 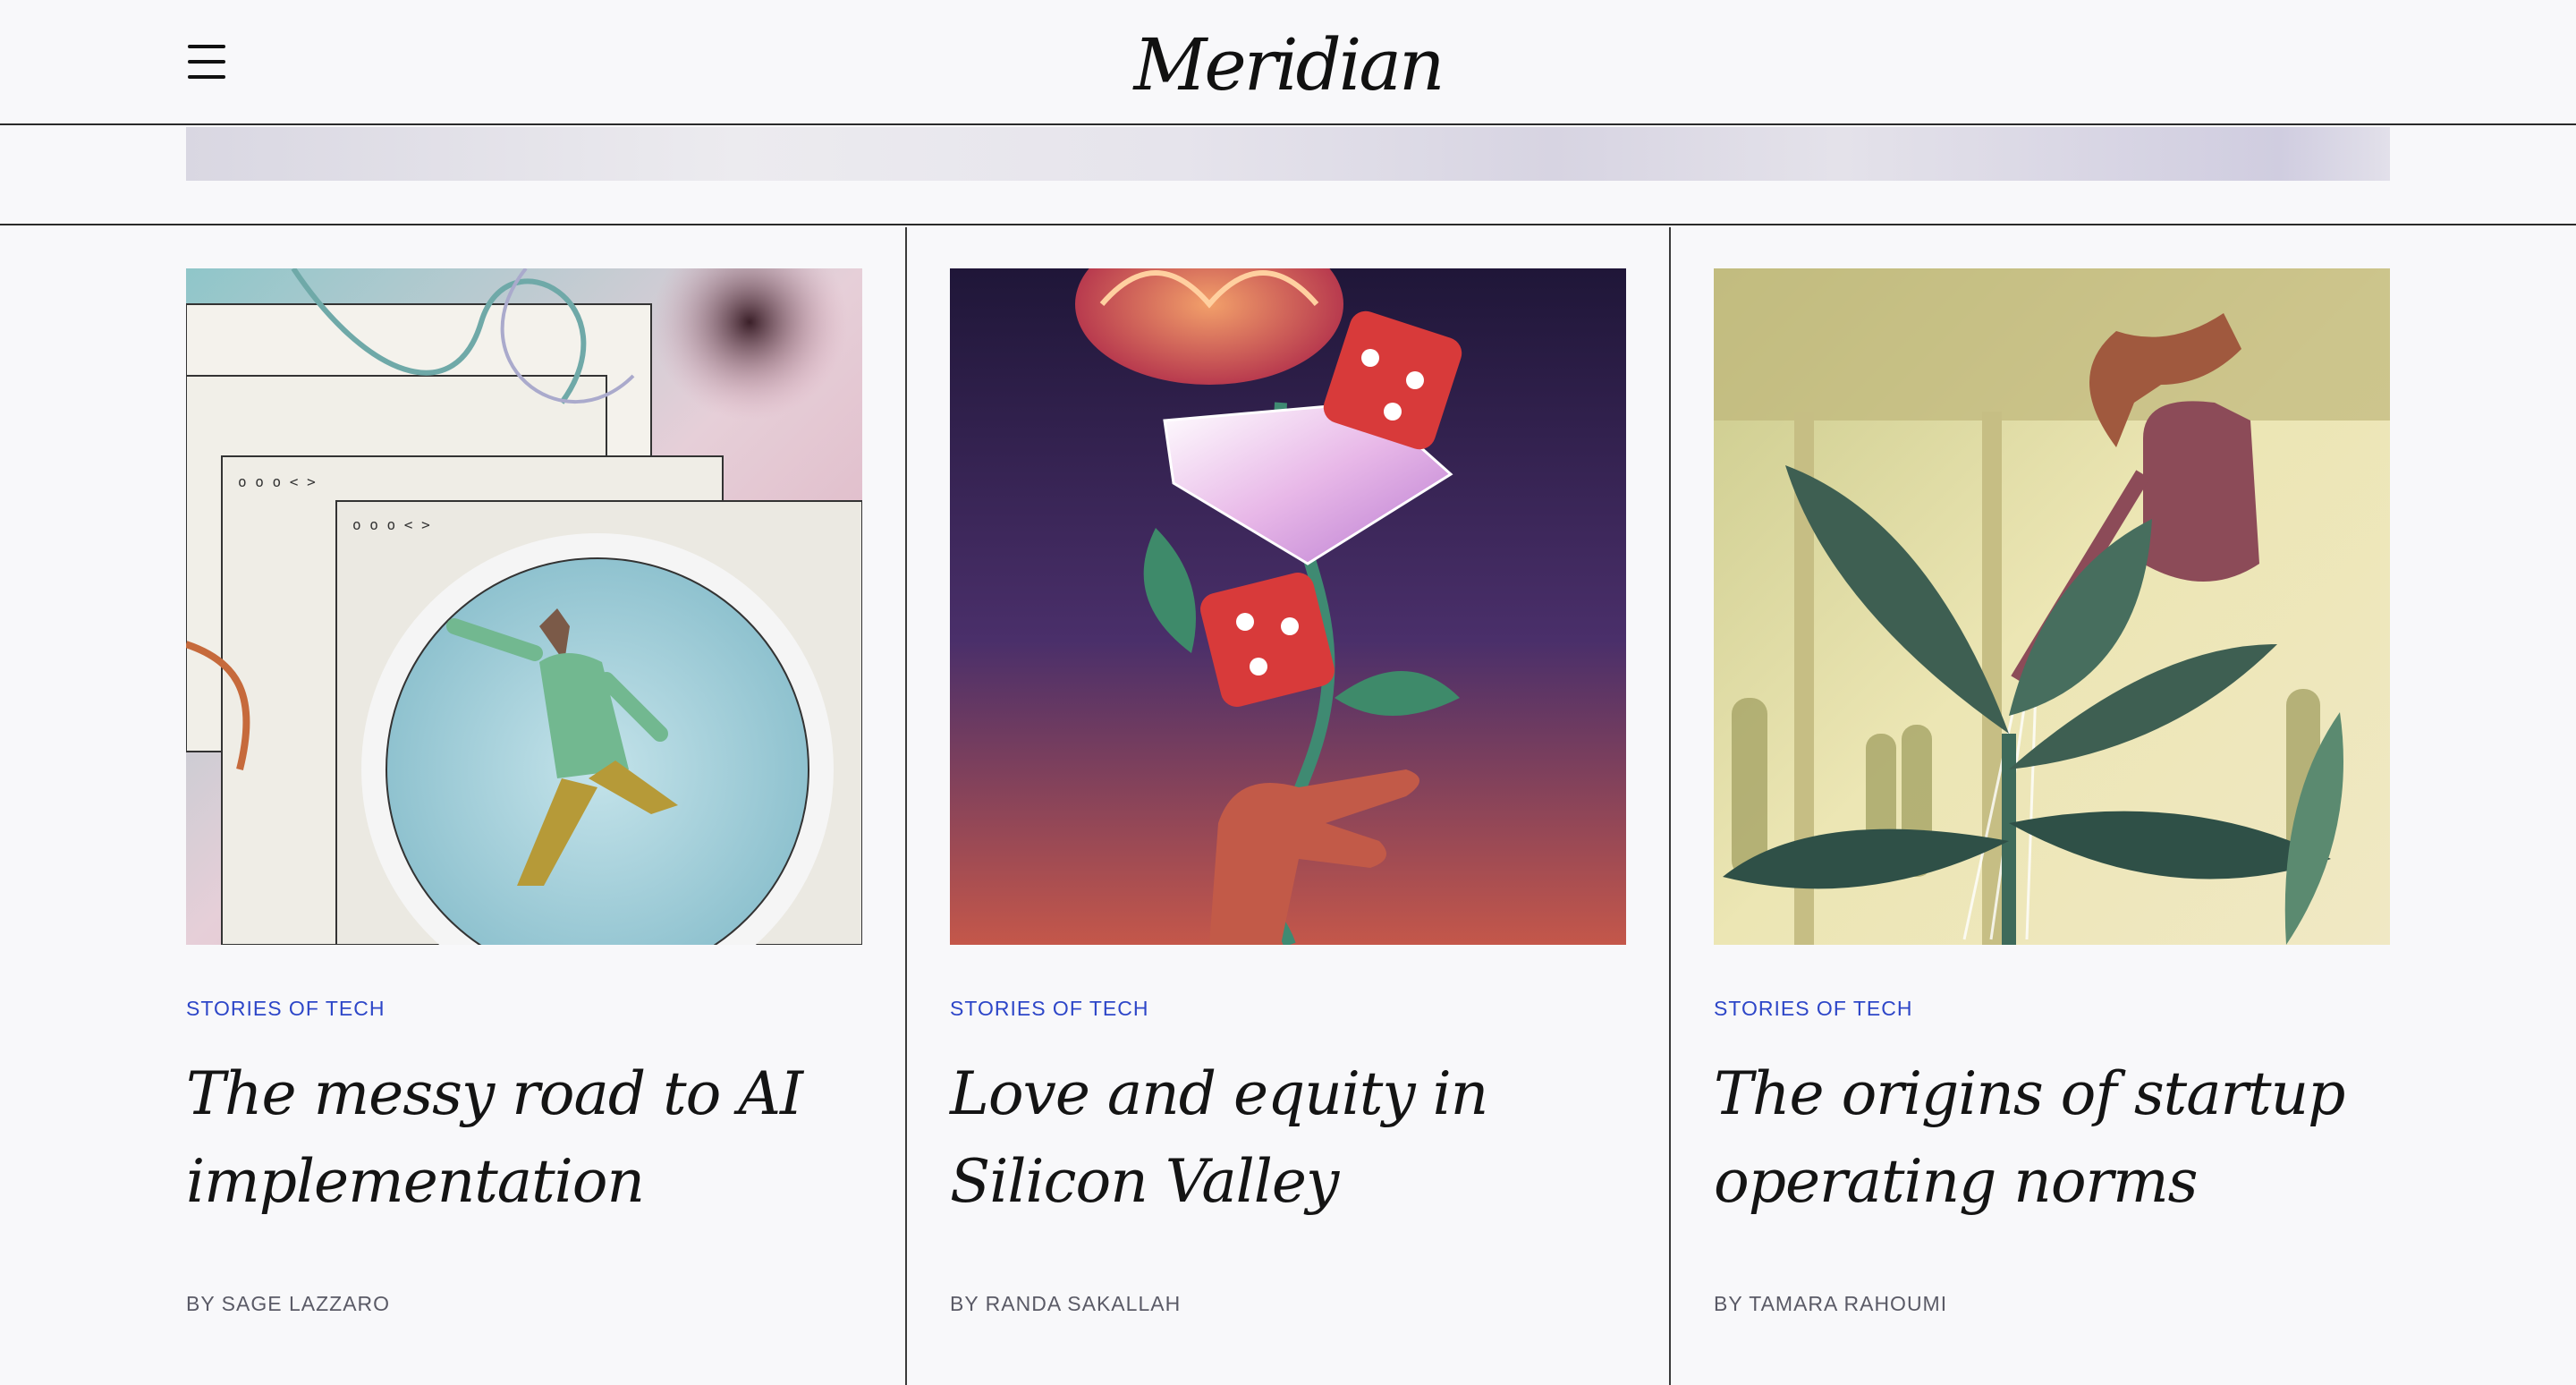 What do you see at coordinates (2052, 606) in the screenshot?
I see `article-image-watering-plant` at bounding box center [2052, 606].